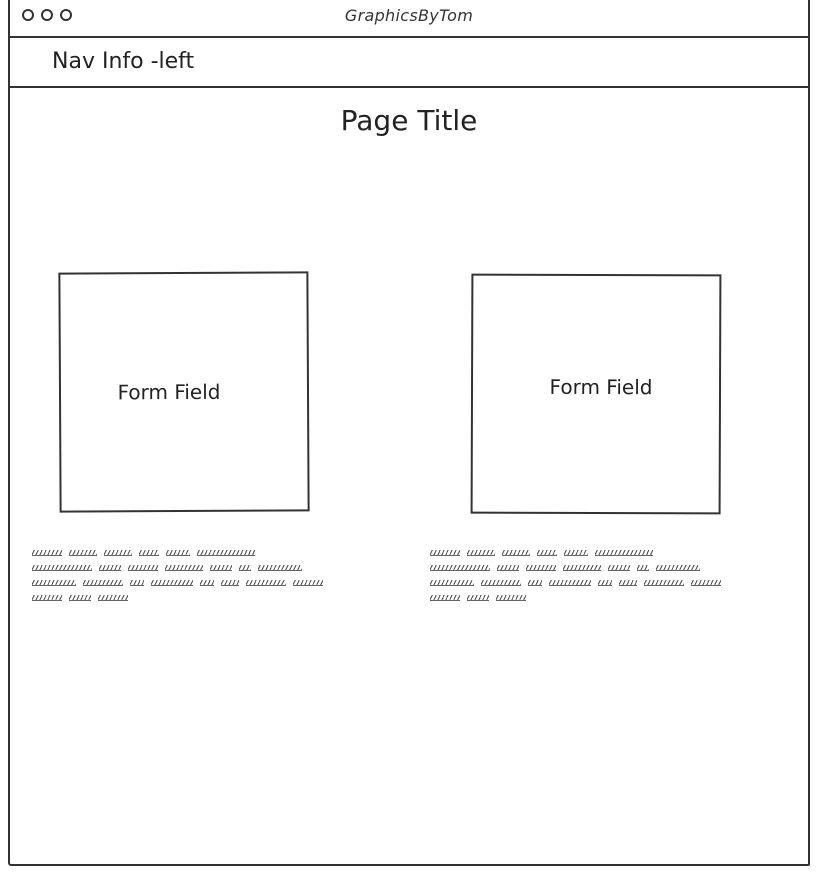 This screenshot has width=828, height=880. I want to click on placeholder-text-block-right, so click(605, 575).